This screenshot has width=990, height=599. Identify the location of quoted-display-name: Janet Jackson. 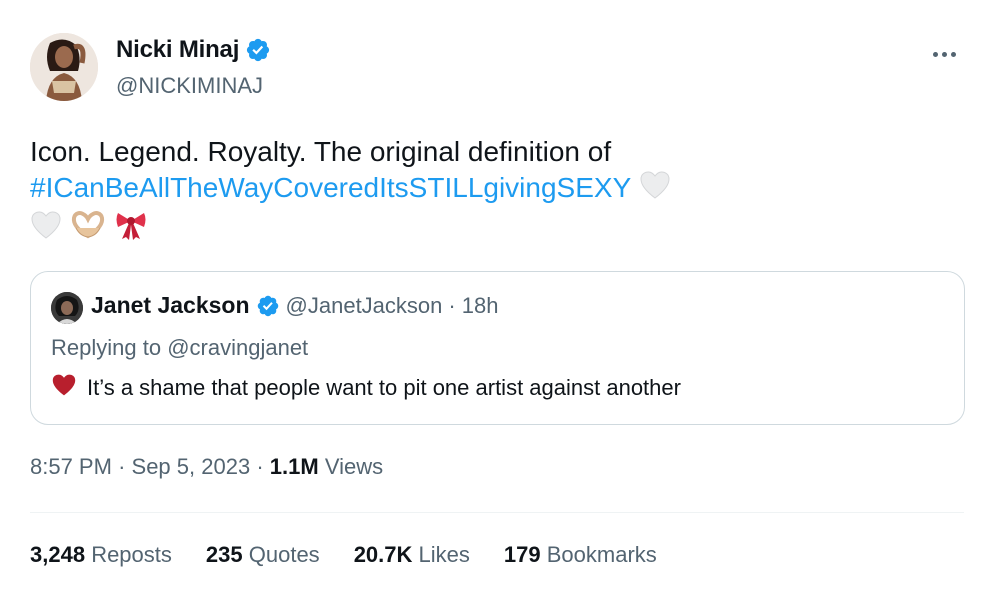
(170, 305).